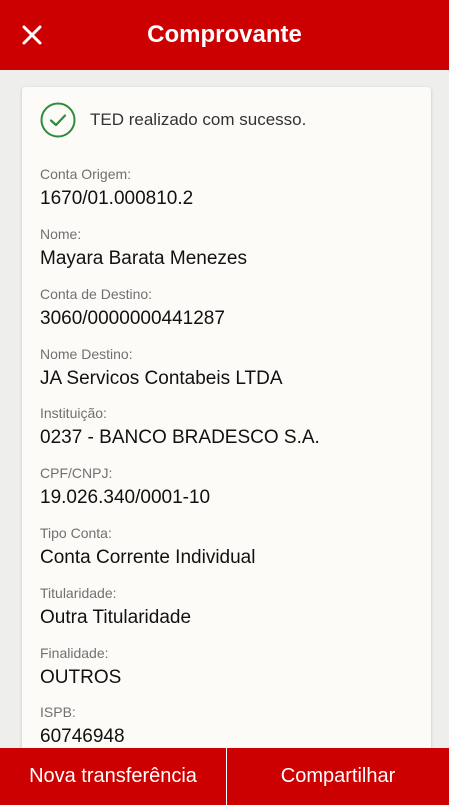  I want to click on field-conta-origem: Conta Origem: 1670/01.000810.2, so click(116, 188).